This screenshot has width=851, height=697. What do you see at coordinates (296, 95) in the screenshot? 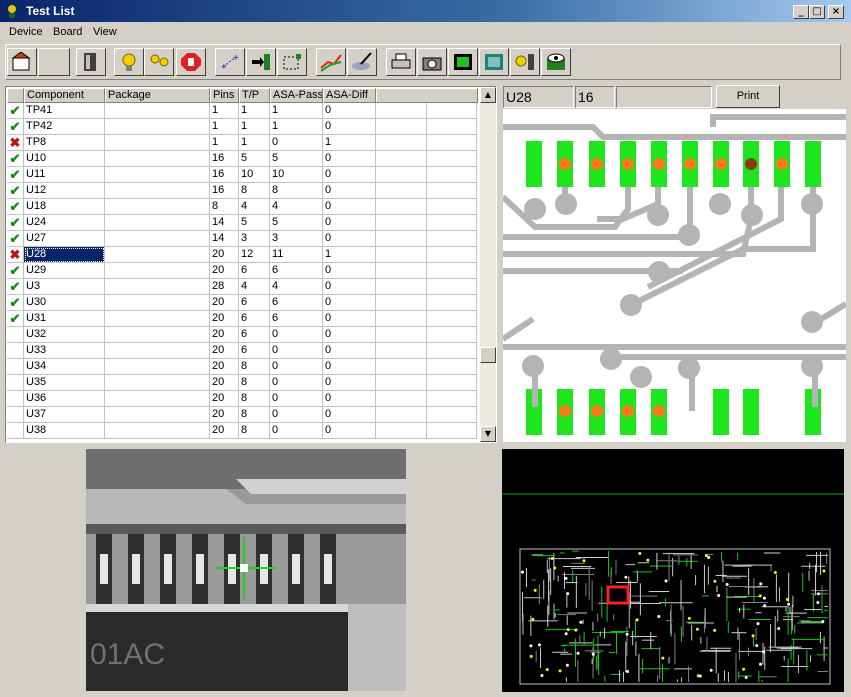
I see `column-header-asa-pass: ASA-Pass` at bounding box center [296, 95].